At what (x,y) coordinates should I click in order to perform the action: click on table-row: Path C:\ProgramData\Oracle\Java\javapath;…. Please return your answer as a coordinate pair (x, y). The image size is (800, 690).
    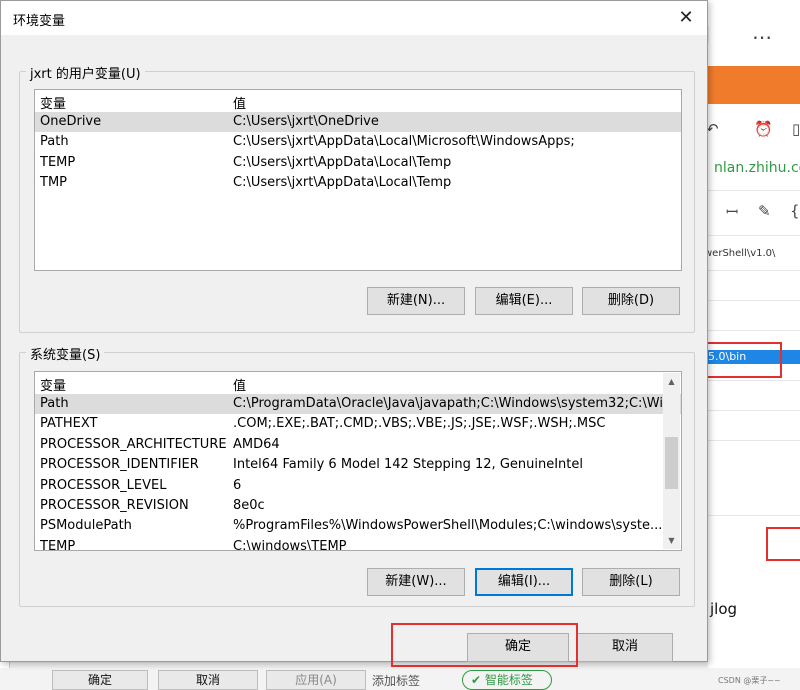
    Looking at the image, I should click on (358, 404).